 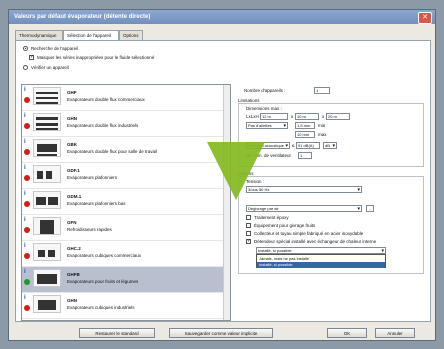 I want to click on cubic-industrial-icon, so click(x=47, y=304).